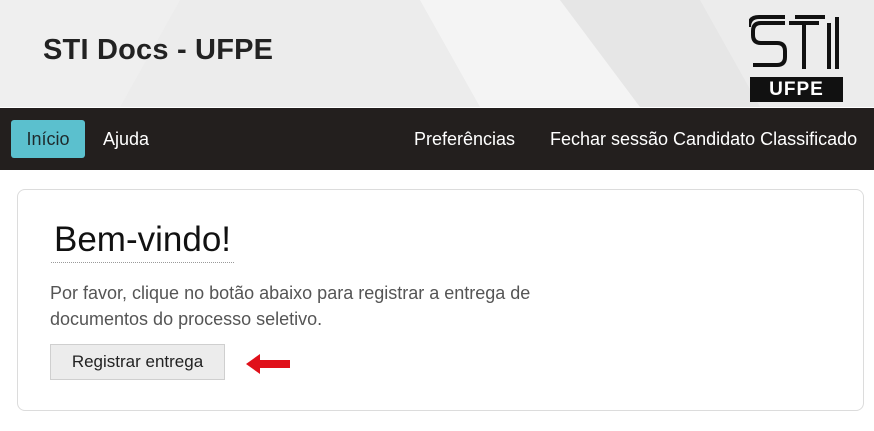 Image resolution: width=874 pixels, height=431 pixels. What do you see at coordinates (137, 362) in the screenshot?
I see `register-delivery-button: Registrar entrega` at bounding box center [137, 362].